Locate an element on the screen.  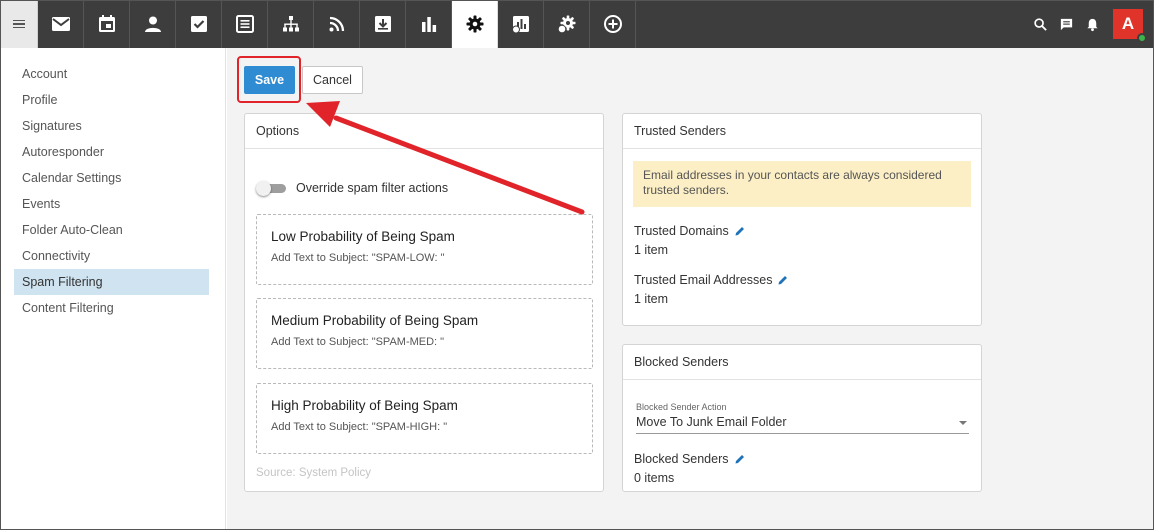
domain-settings-icon is located at coordinates (566, 24).